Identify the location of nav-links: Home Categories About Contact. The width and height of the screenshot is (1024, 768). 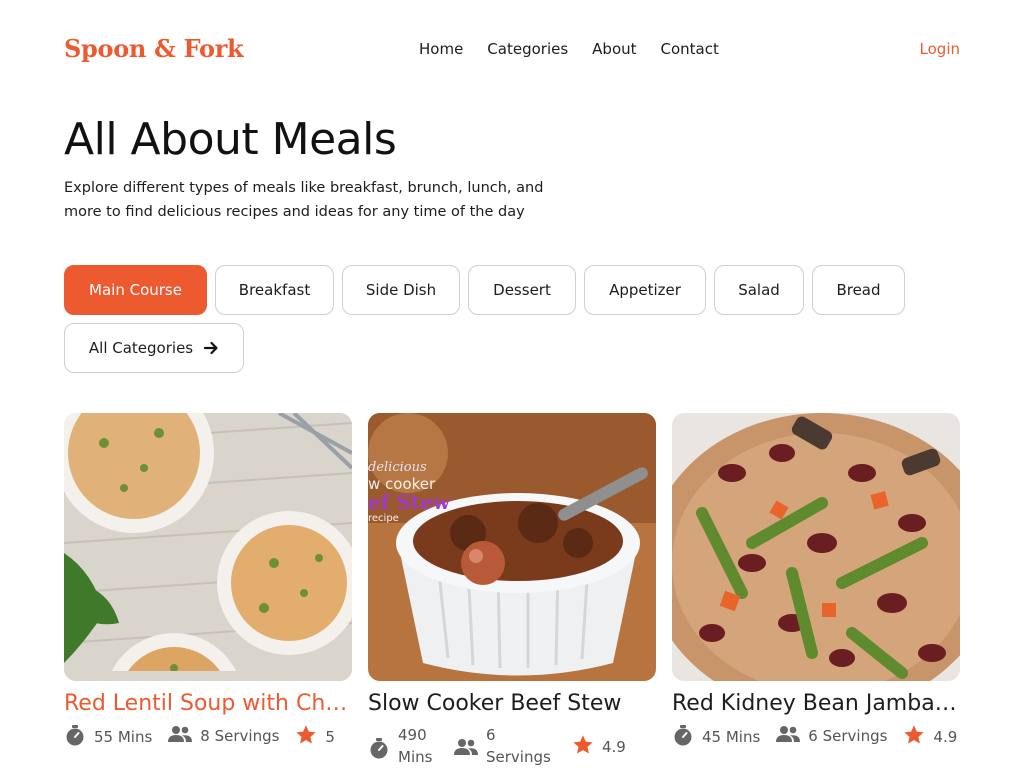
(569, 49).